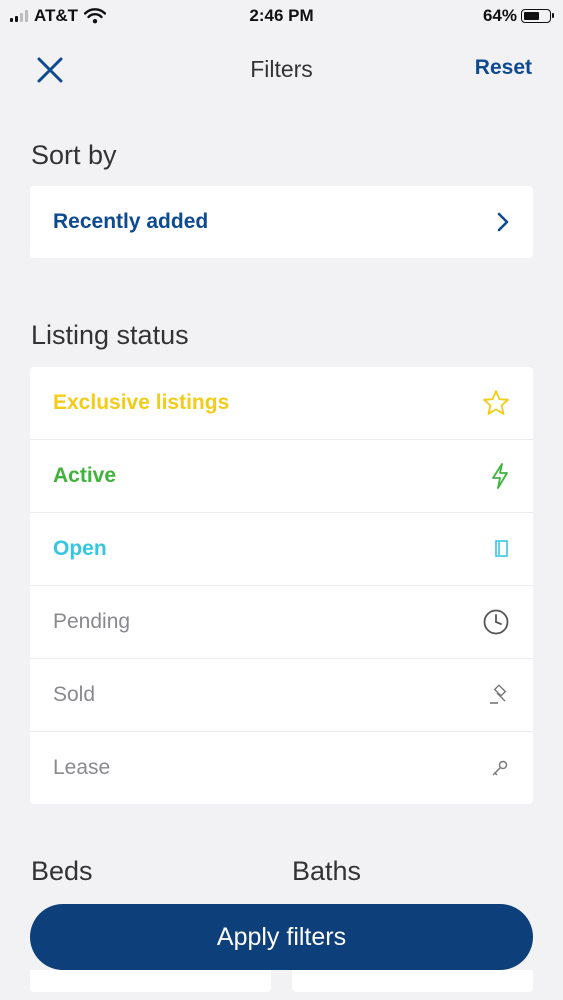 The image size is (563, 1000). I want to click on beds-heading: Beds, so click(62, 871).